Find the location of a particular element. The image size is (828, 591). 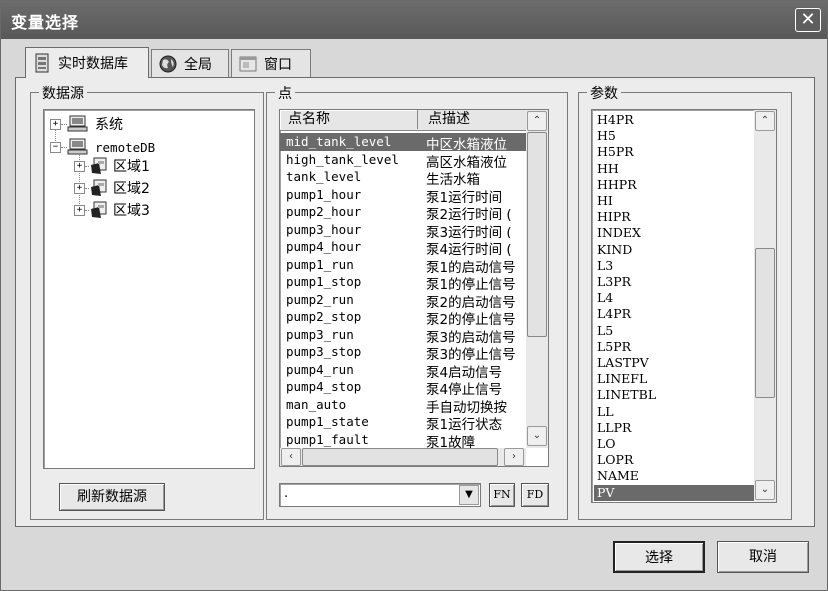

globe-icon is located at coordinates (168, 63).